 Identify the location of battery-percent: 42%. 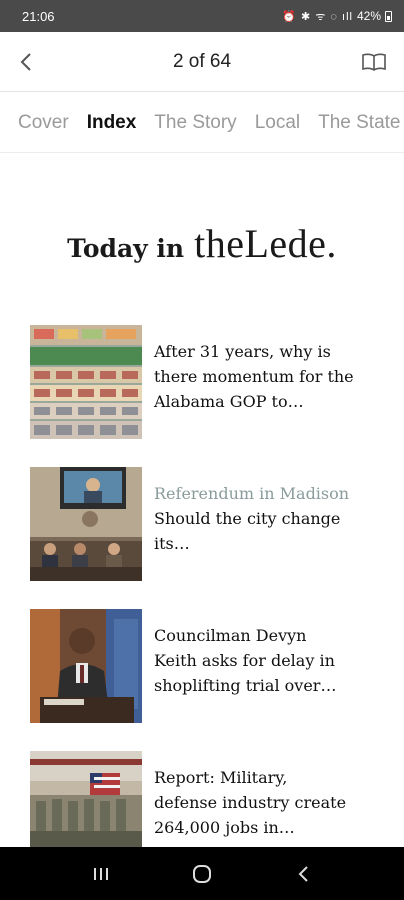
(368, 16).